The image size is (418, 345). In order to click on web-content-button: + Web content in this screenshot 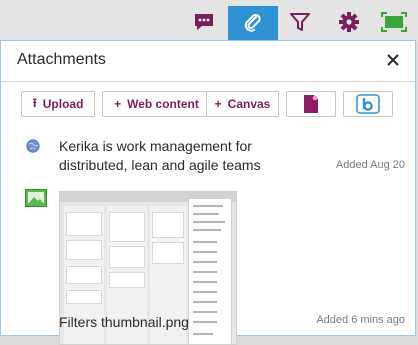, I will do `click(156, 104)`.